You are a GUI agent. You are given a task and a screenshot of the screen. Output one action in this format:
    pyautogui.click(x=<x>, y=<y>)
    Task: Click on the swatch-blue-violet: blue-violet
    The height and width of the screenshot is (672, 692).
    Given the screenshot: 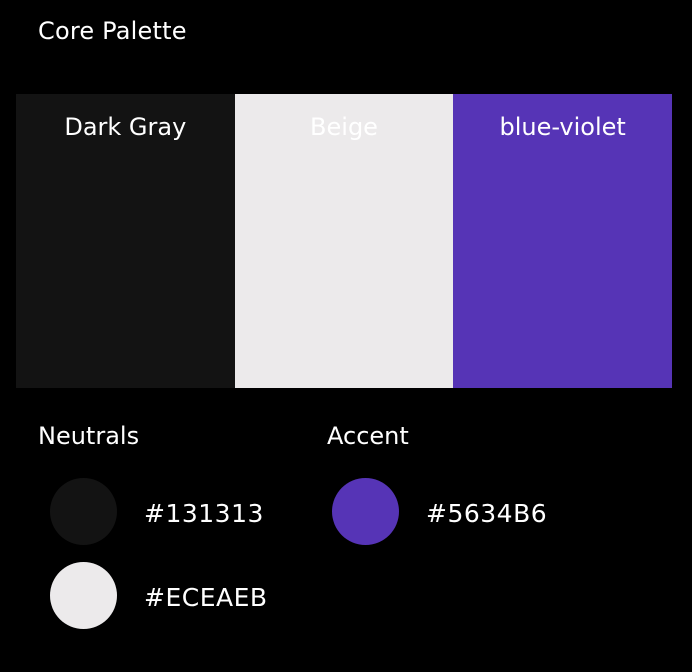 What is the action you would take?
    pyautogui.click(x=563, y=241)
    